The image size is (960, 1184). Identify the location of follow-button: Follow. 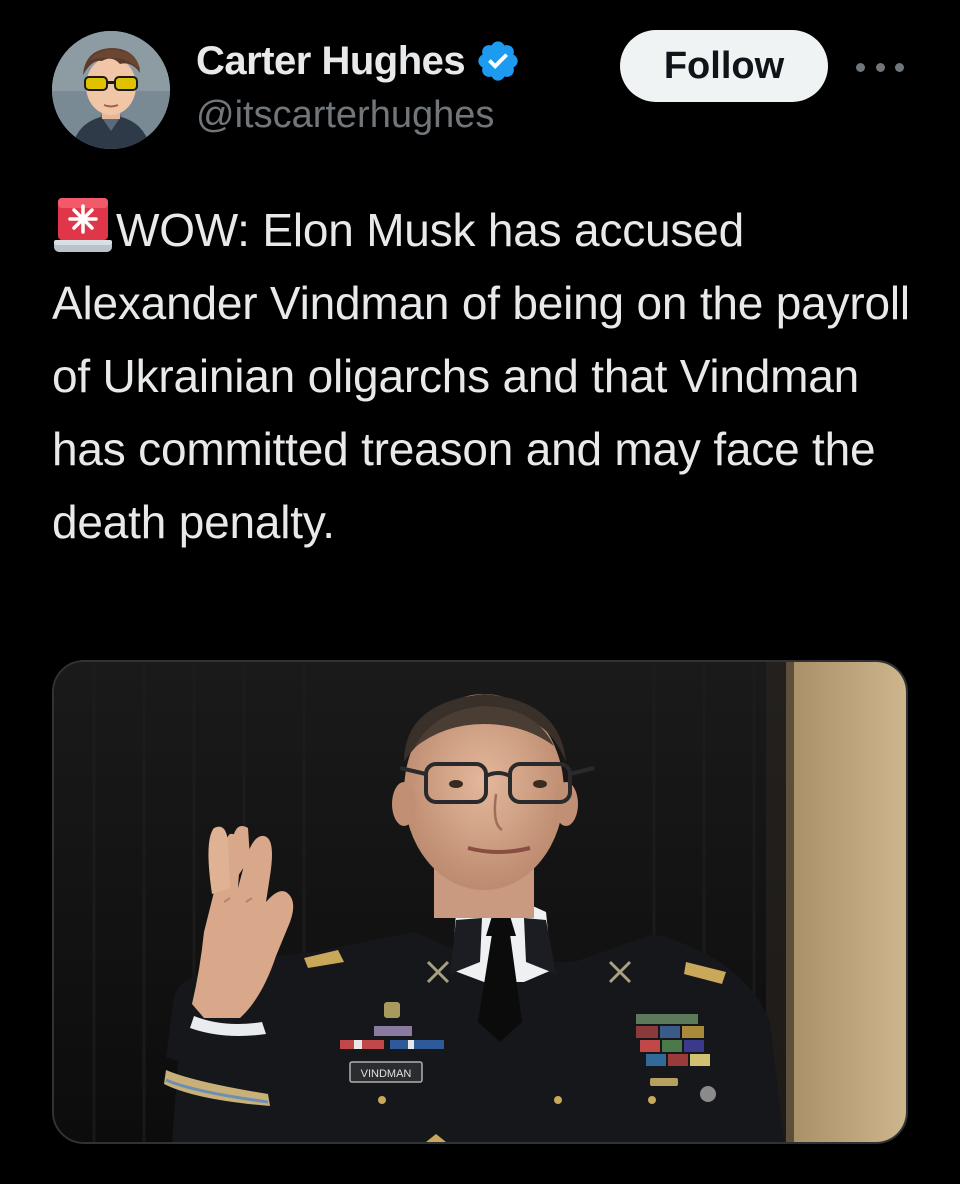
(724, 66).